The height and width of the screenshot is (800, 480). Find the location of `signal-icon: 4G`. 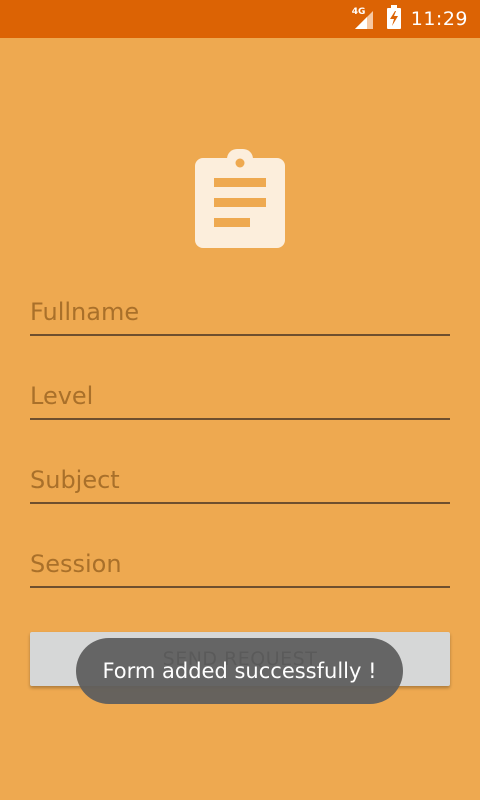

signal-icon: 4G is located at coordinates (364, 19).